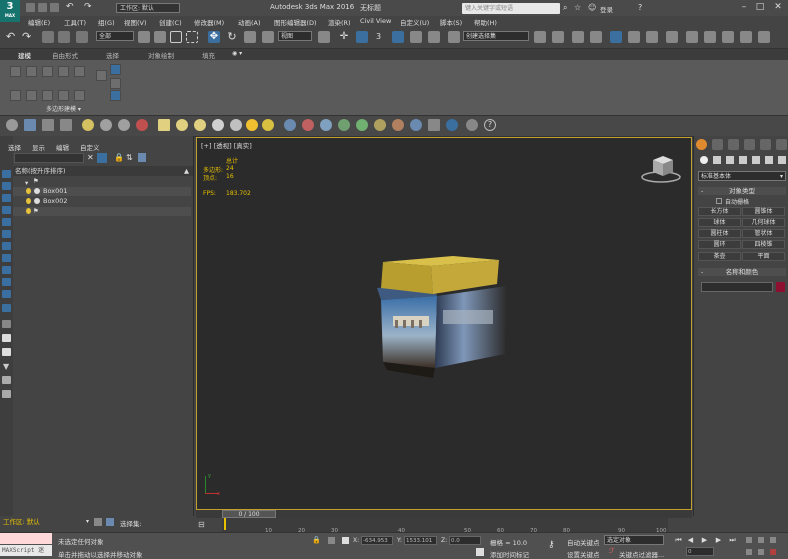 The height and width of the screenshot is (559, 788). I want to click on globe-icon, so click(416, 125).